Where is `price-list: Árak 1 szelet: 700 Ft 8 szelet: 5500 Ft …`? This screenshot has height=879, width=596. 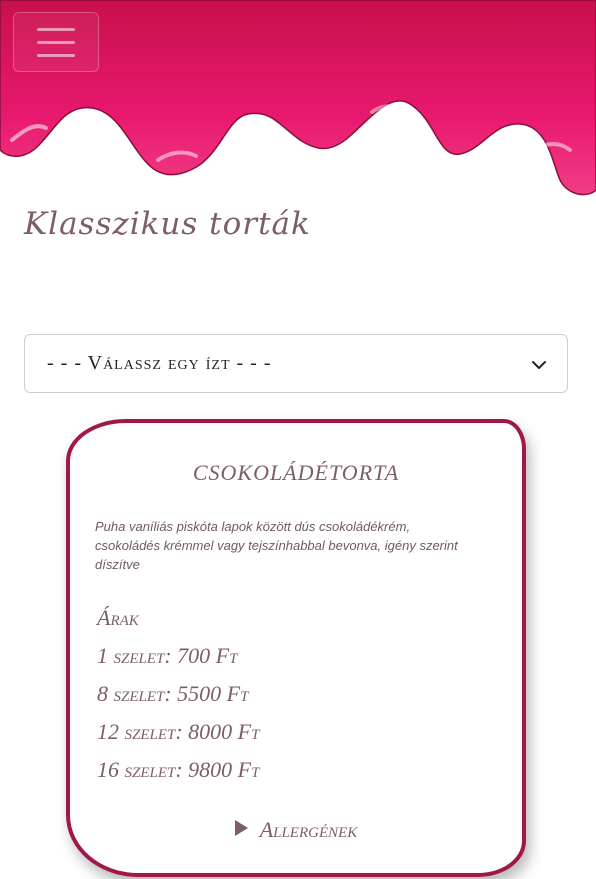 price-list: Árak 1 szelet: 700 Ft 8 szelet: 5500 Ft … is located at coordinates (178, 694).